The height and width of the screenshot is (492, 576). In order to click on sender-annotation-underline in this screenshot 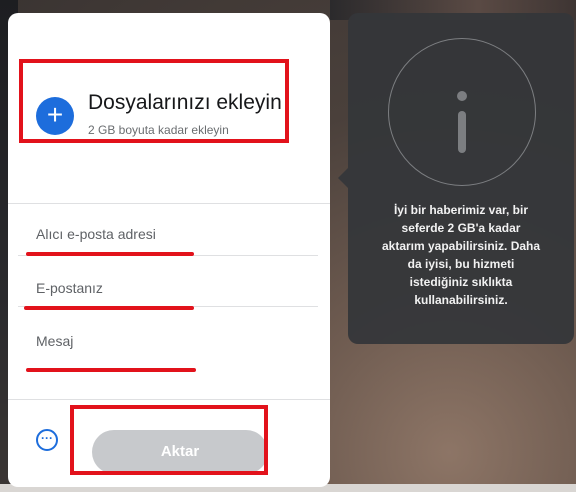, I will do `click(109, 308)`.